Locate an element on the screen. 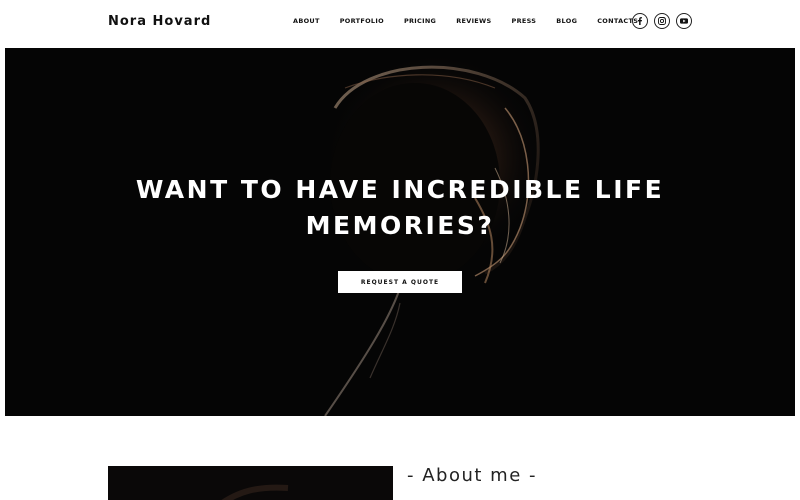 The height and width of the screenshot is (500, 800). nav-item-reviews: REVIEWS is located at coordinates (473, 21).